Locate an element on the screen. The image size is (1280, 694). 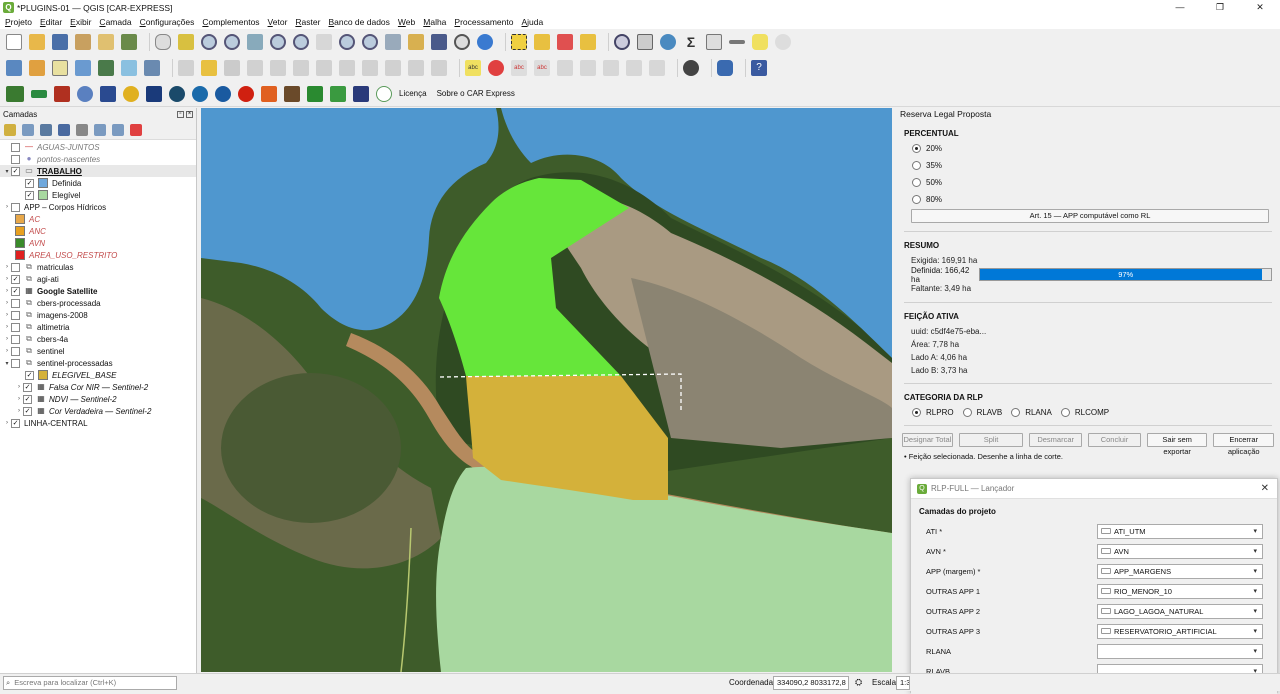
zoom-in-icon is located at coordinates (209, 41).